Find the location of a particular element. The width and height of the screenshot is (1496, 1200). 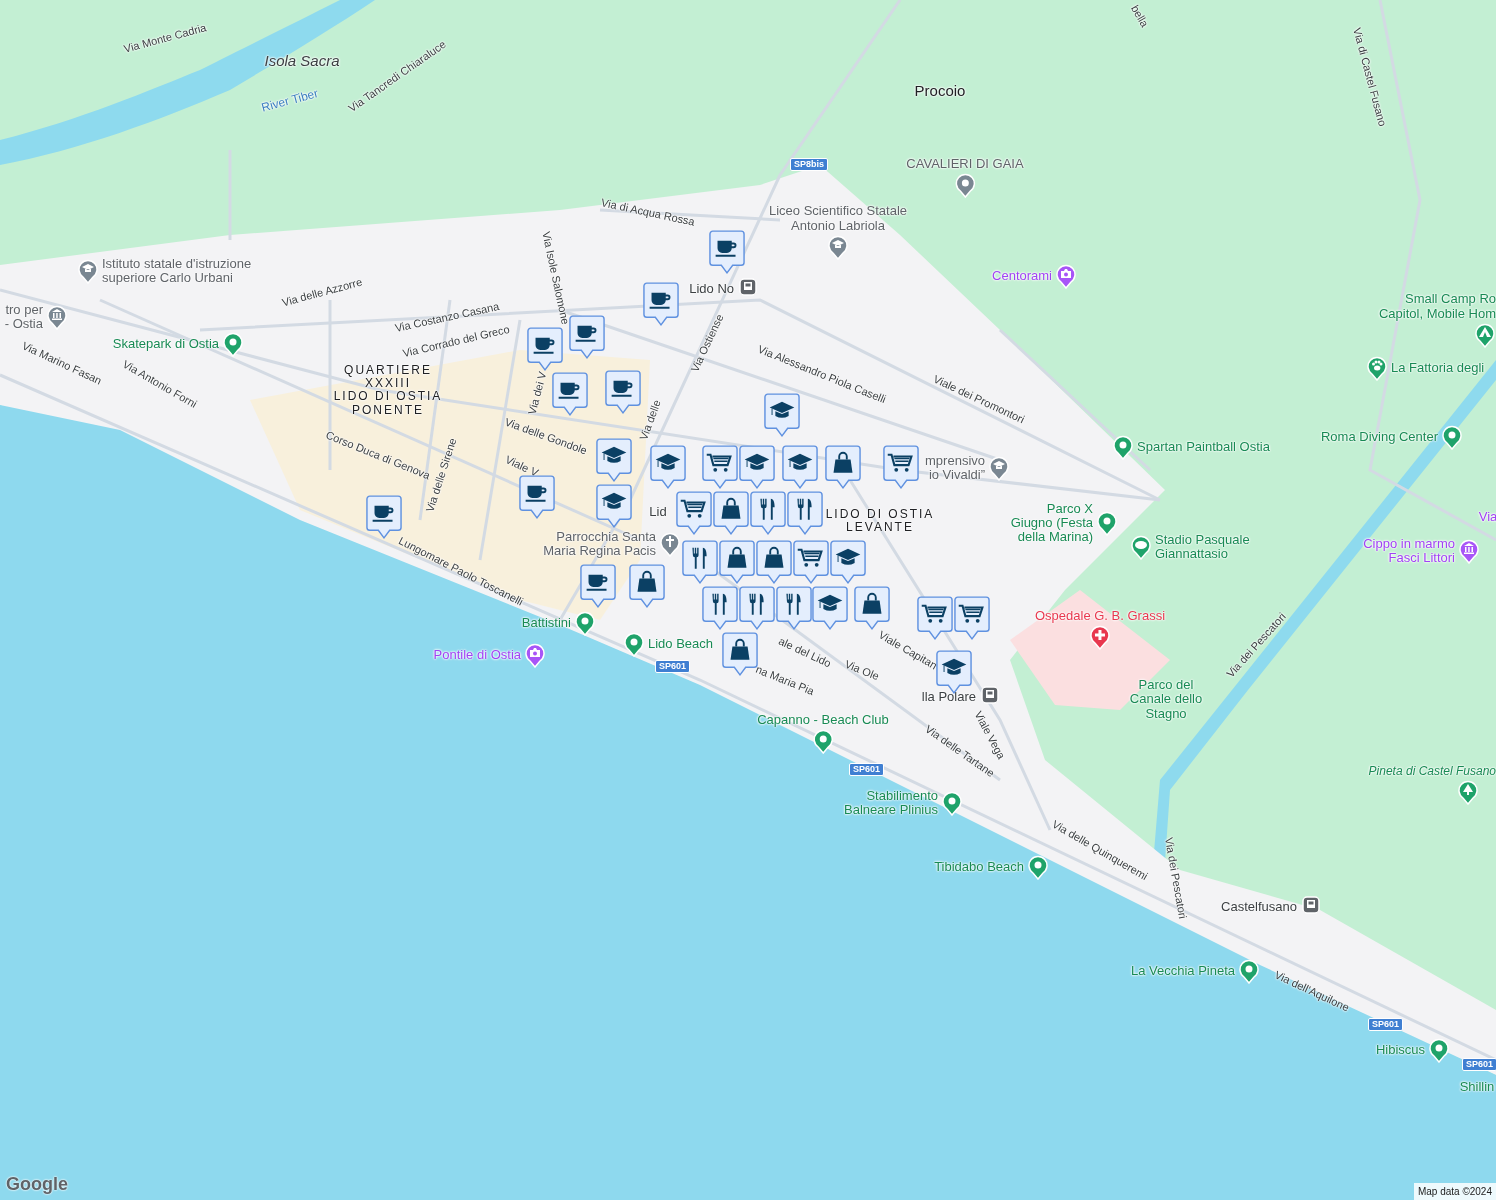

stadium-icon is located at coordinates (1141, 546).